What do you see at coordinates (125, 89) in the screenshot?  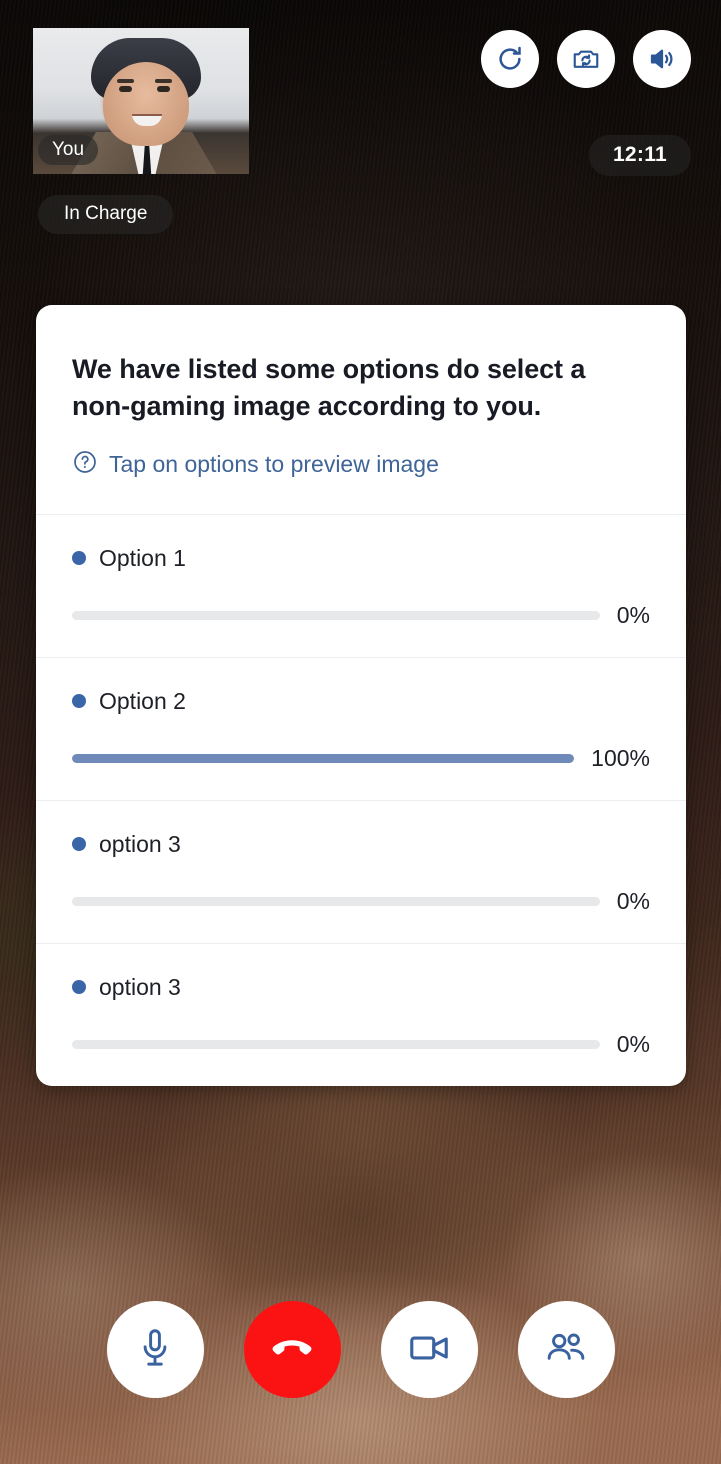 I see `self-view-eye-left` at bounding box center [125, 89].